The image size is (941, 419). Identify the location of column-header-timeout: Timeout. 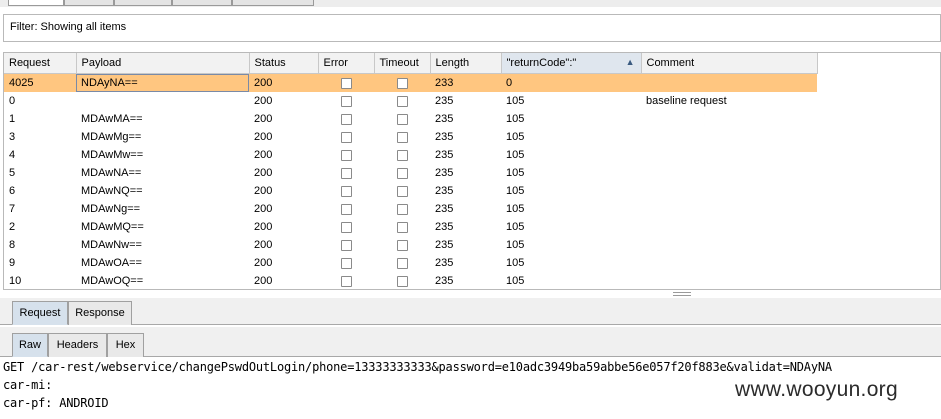
(402, 63).